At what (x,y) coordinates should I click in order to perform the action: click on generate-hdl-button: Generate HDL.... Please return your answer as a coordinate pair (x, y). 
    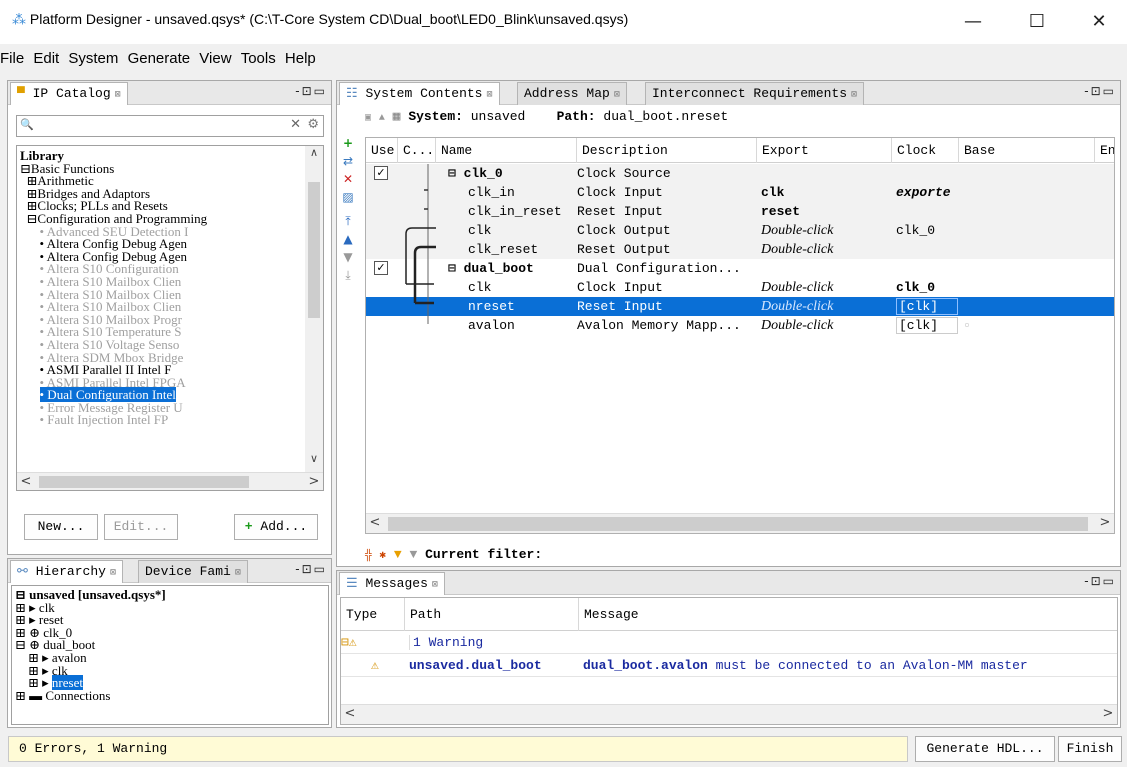
    Looking at the image, I should click on (985, 749).